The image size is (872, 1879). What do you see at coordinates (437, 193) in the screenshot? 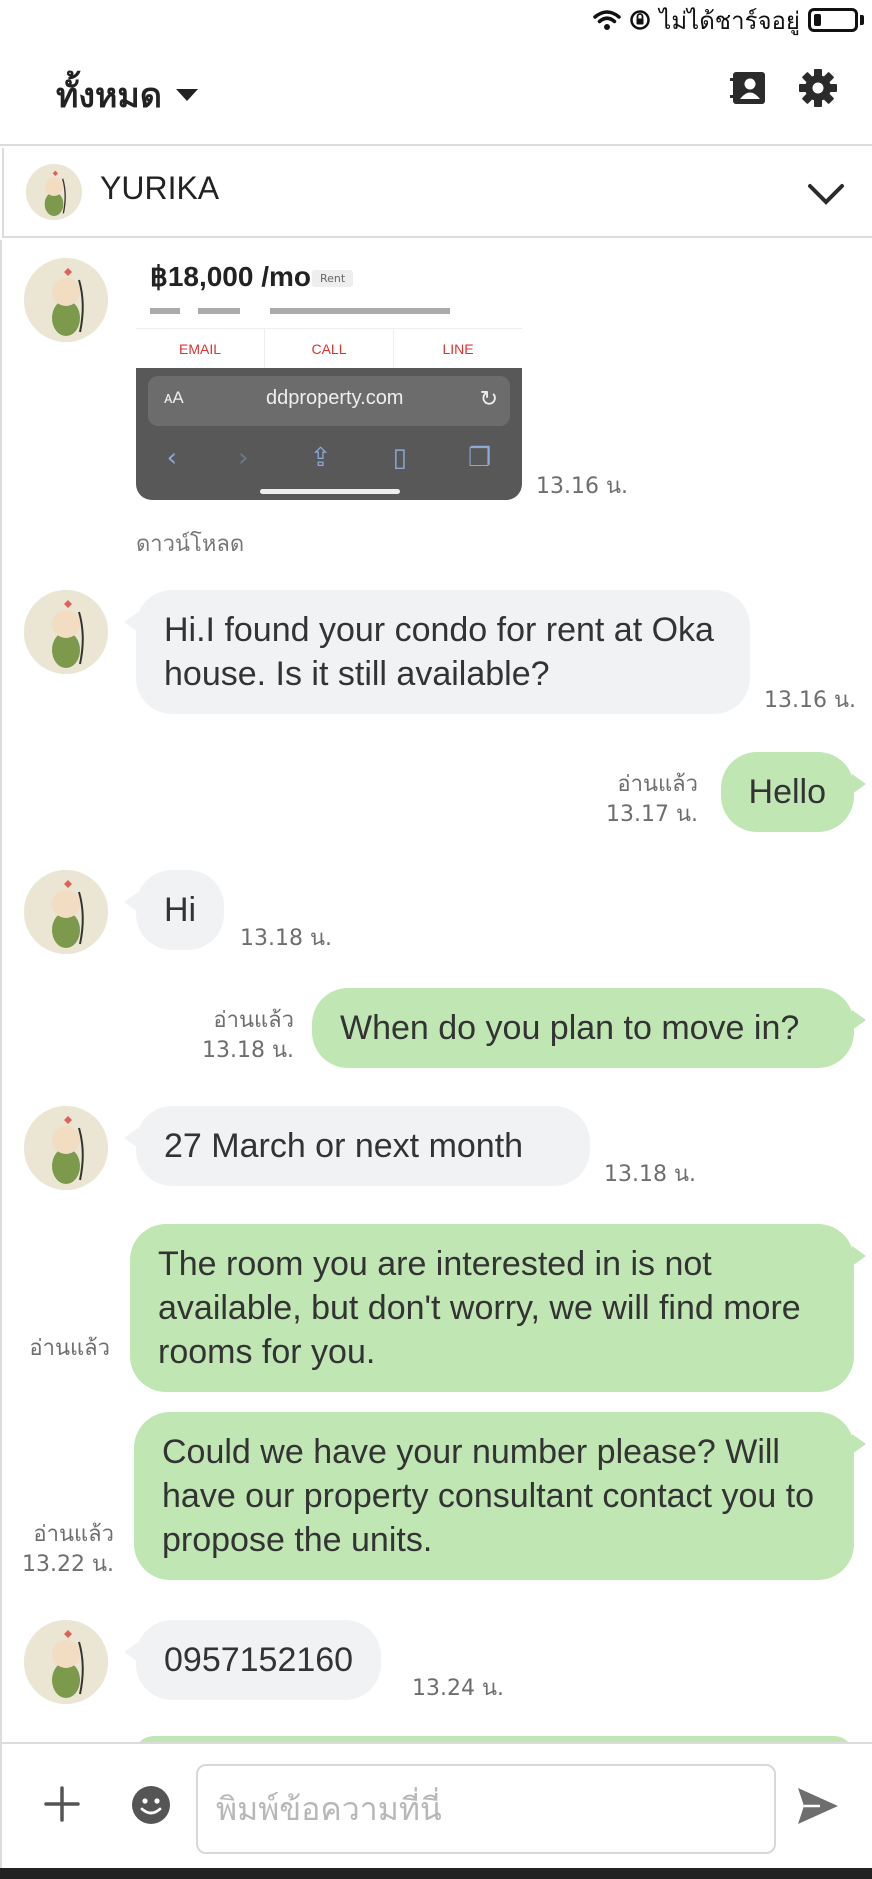
I see `chat-header: YURIKA` at bounding box center [437, 193].